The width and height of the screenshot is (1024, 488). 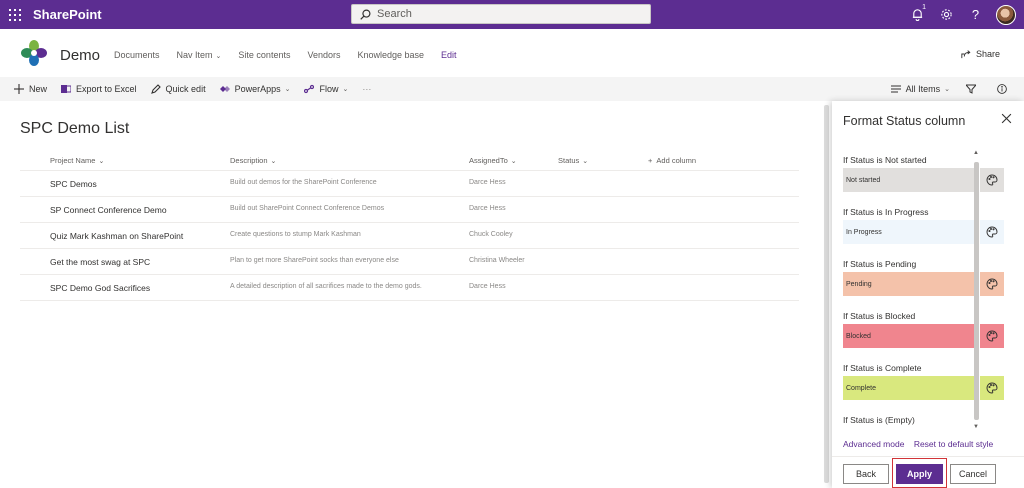 I want to click on column-header-project-name: Project Name ⌄, so click(x=77, y=160).